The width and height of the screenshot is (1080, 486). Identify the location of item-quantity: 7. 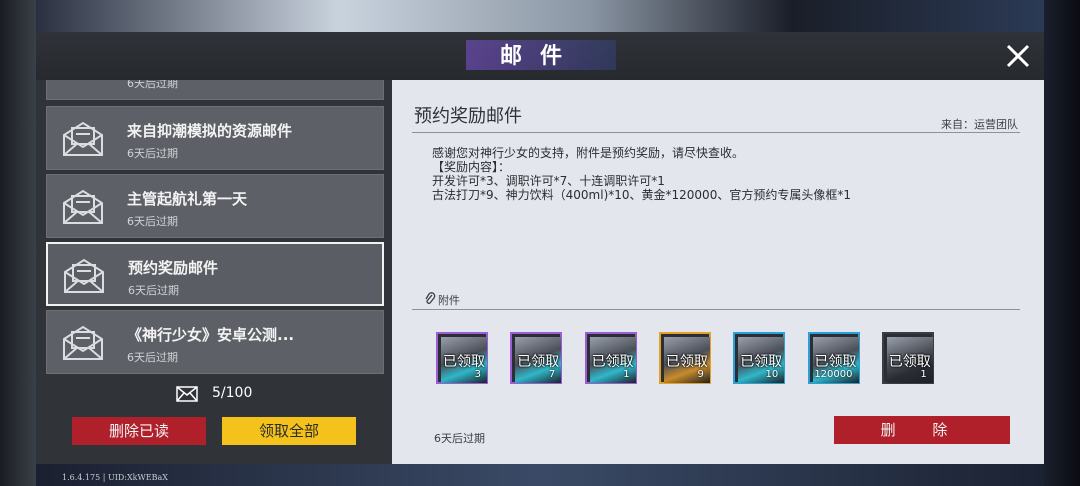
(552, 374).